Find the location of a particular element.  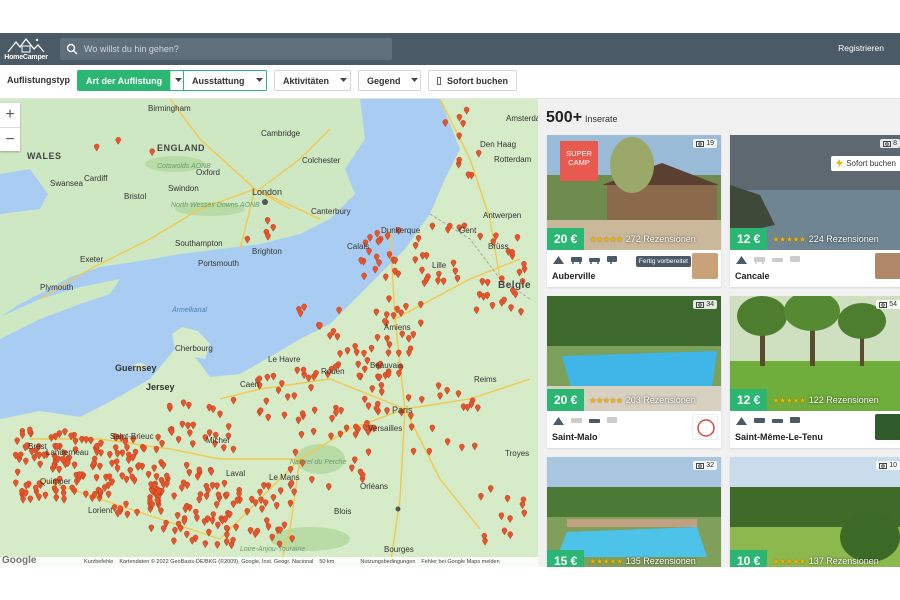

instant-book-toggle: Sofort buchen is located at coordinates (472, 80).